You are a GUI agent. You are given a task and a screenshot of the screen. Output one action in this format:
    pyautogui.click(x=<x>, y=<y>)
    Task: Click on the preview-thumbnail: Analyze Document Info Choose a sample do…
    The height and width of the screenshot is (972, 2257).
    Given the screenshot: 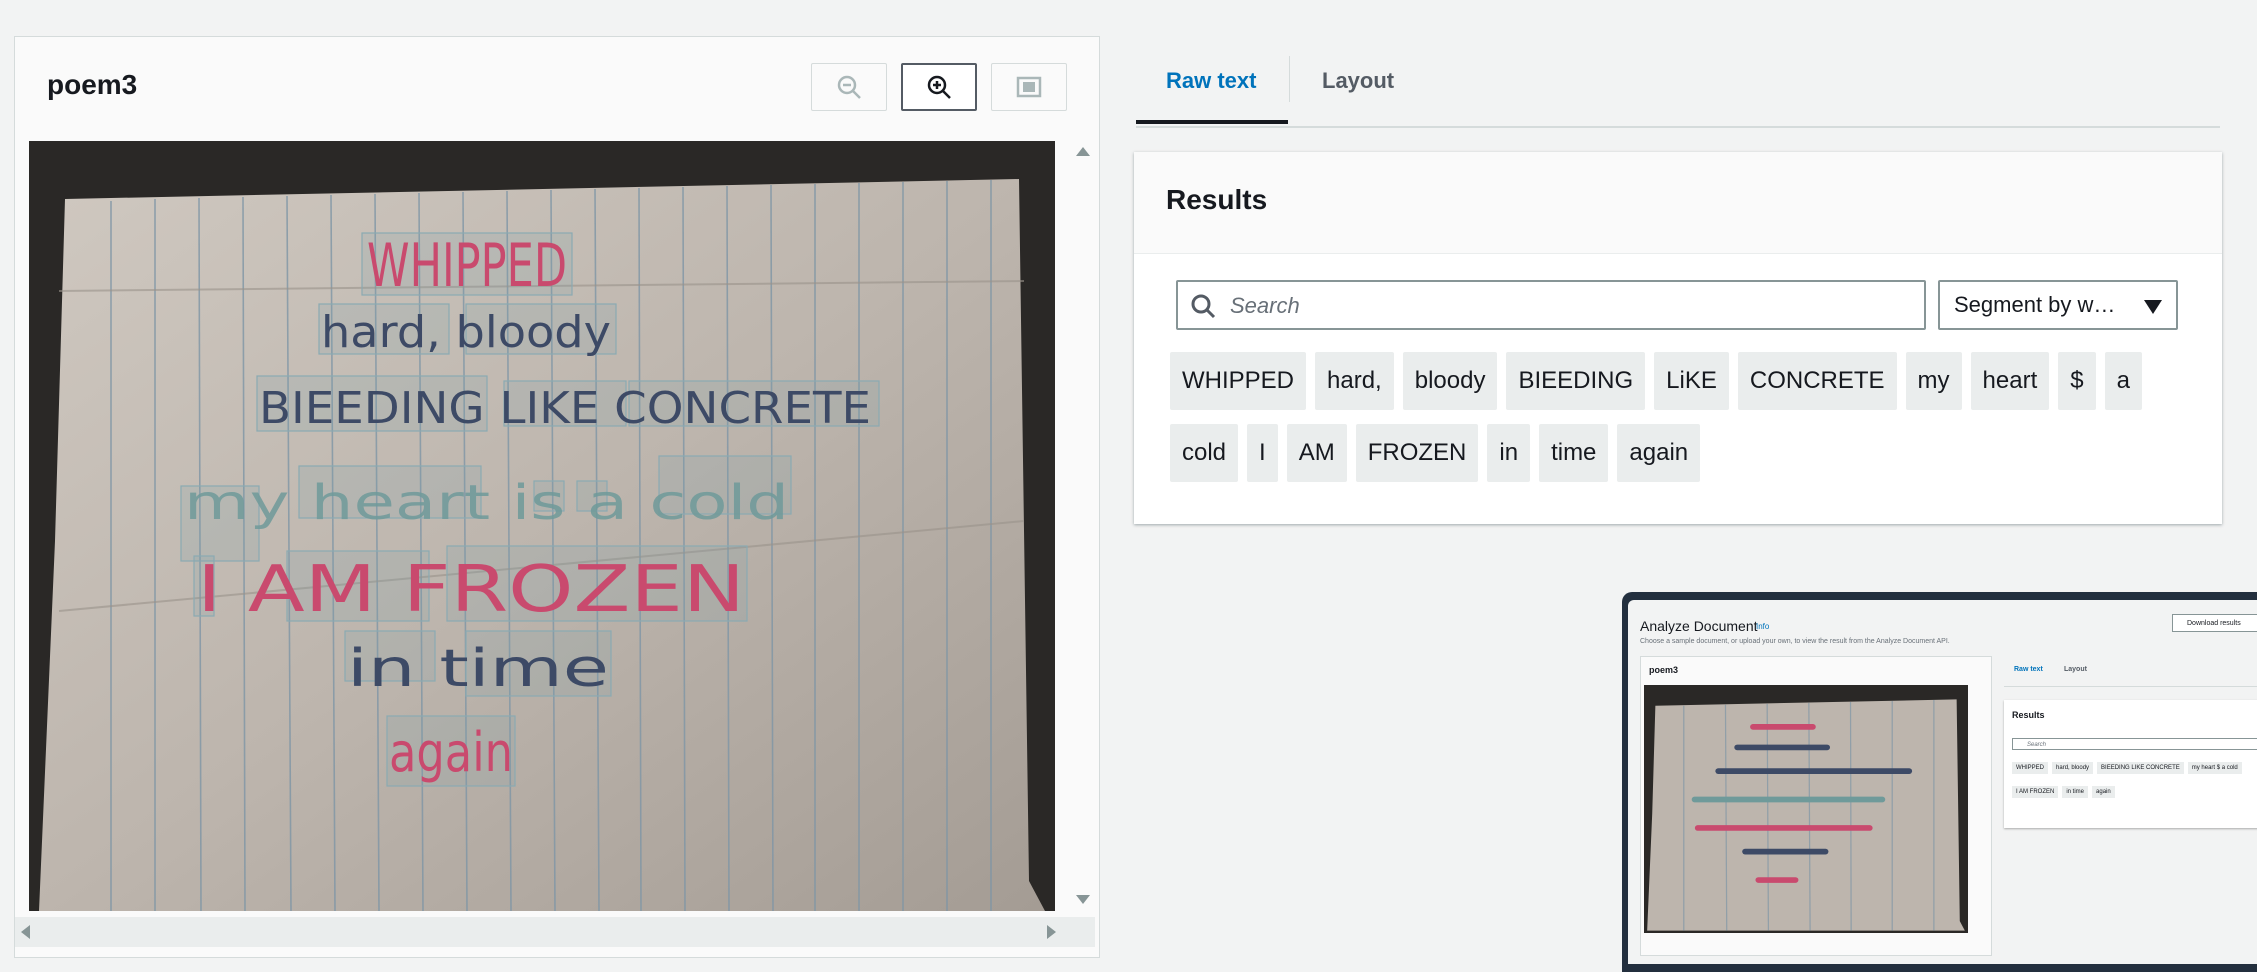 What is the action you would take?
    pyautogui.click(x=1939, y=782)
    